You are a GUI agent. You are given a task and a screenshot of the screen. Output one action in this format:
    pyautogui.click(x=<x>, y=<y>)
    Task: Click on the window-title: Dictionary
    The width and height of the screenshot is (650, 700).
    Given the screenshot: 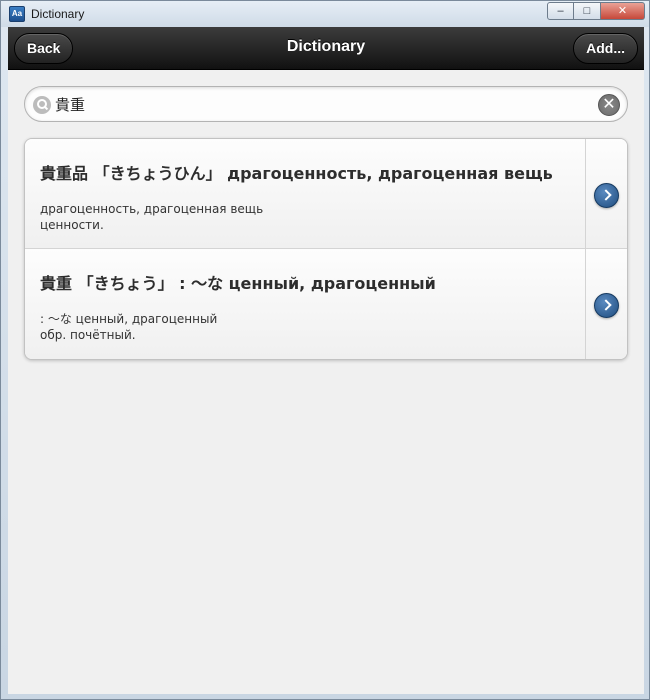 What is the action you would take?
    pyautogui.click(x=58, y=14)
    